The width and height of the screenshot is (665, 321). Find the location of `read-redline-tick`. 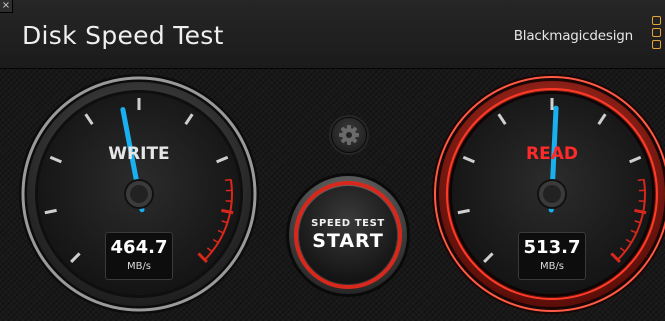

read-redline-tick is located at coordinates (640, 180).